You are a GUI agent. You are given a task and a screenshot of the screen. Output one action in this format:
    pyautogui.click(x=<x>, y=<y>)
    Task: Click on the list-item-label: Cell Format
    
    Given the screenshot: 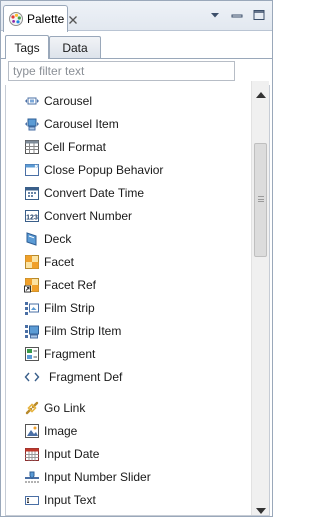 What is the action you would take?
    pyautogui.click(x=75, y=147)
    